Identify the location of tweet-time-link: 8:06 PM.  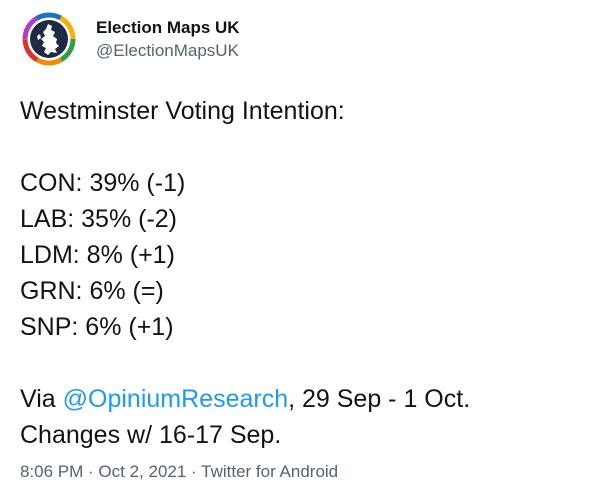
(51, 471).